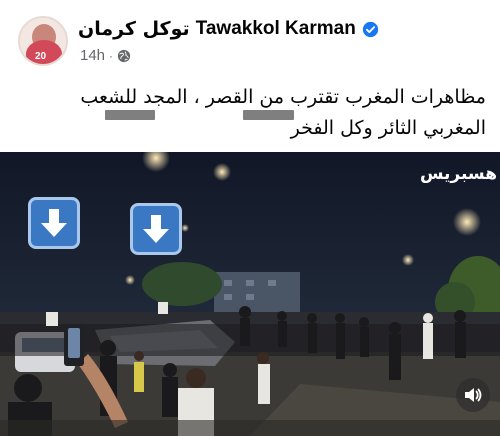  I want to click on verified-badge-icon, so click(370, 29).